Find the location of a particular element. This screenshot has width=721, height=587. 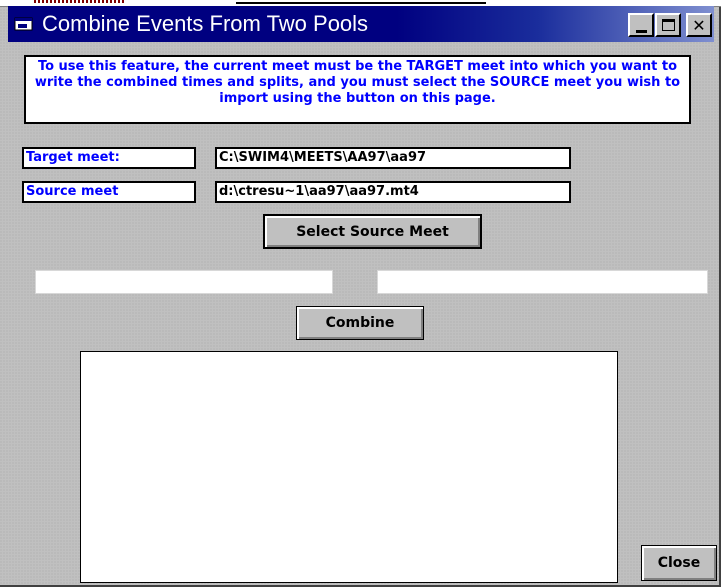

window-title: Combine Events From Two Pools is located at coordinates (205, 23).